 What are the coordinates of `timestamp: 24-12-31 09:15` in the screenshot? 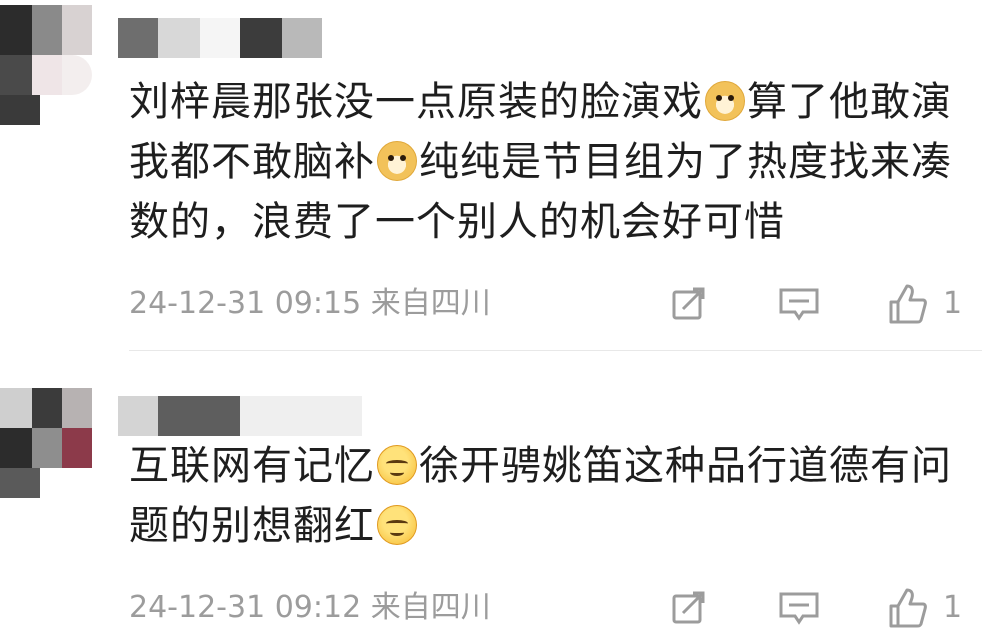 It's located at (245, 303).